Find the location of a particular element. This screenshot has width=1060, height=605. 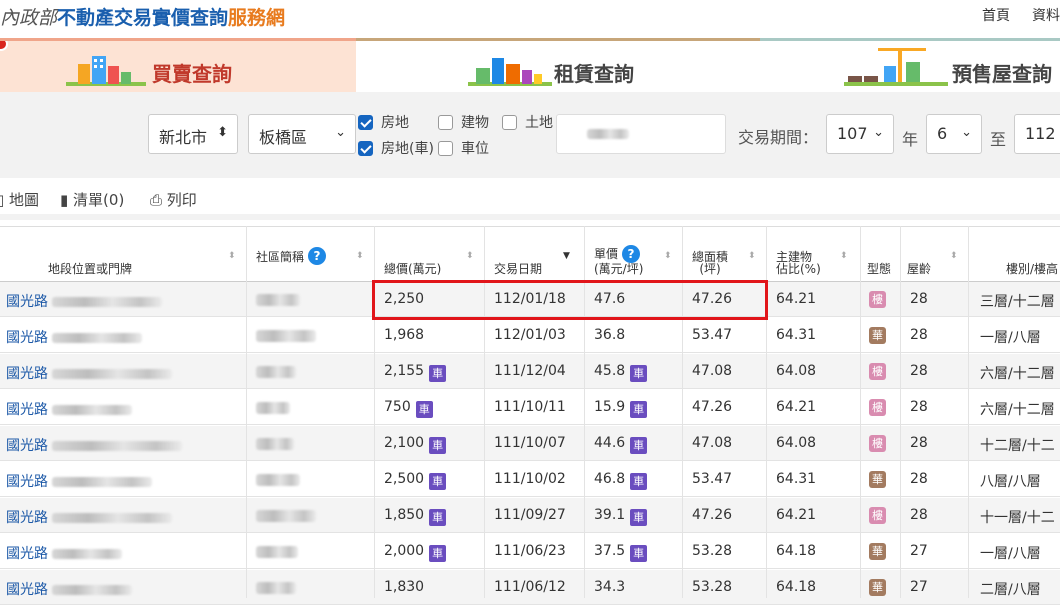

printer-icon: ⎙ is located at coordinates (156, 200).